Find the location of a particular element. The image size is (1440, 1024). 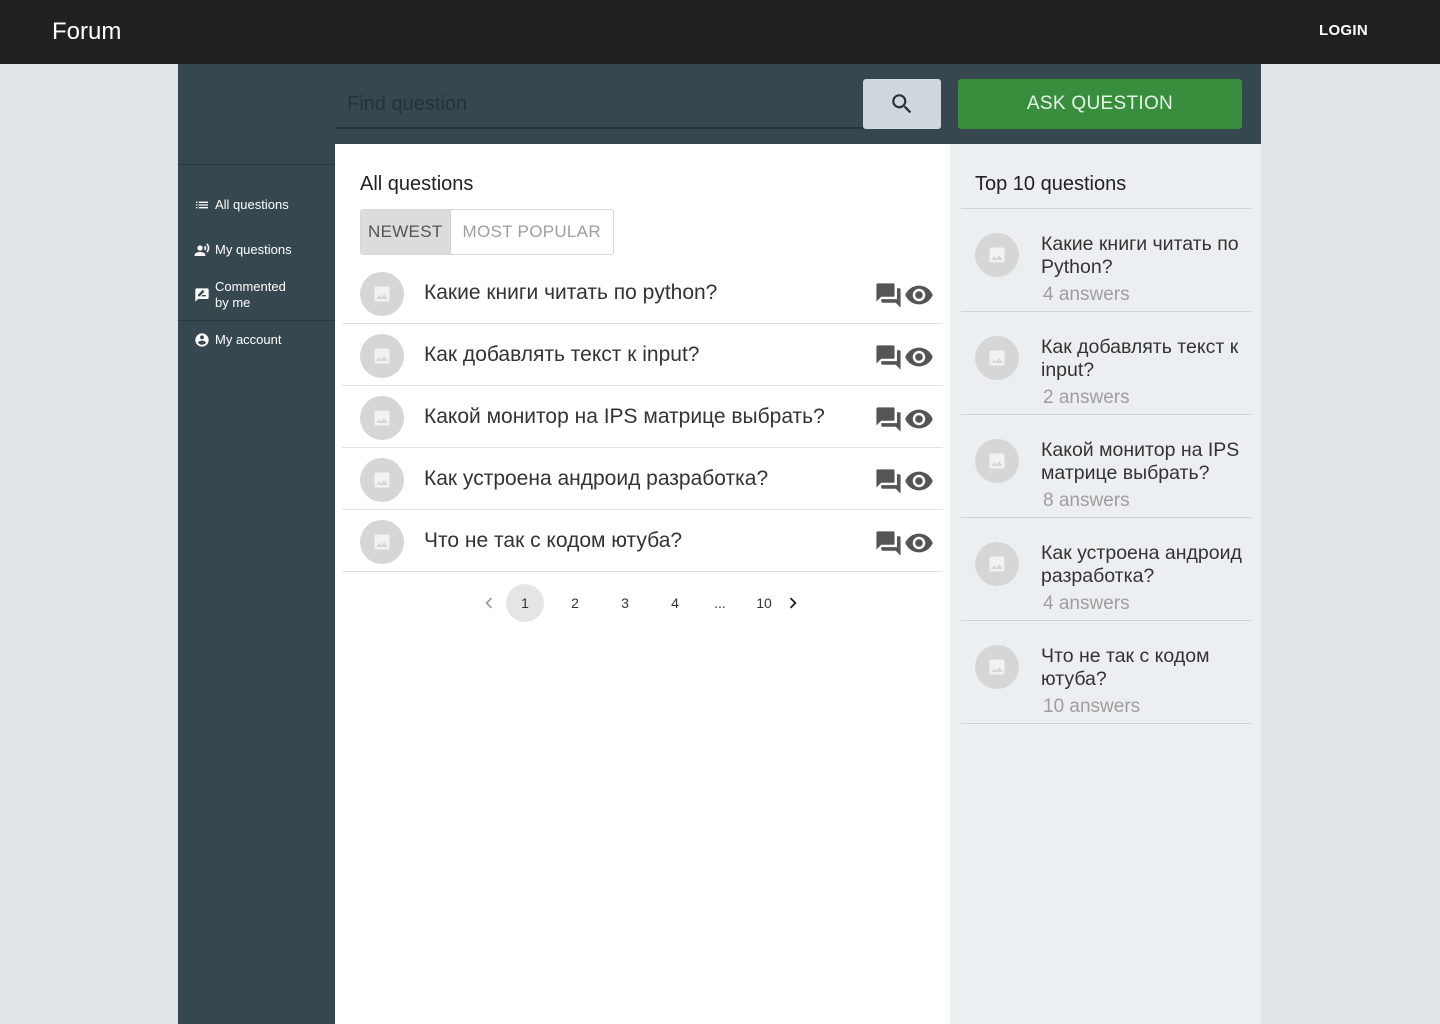

top-question-title: Какой монитор на IPS матрице выбрать? is located at coordinates (1147, 462).